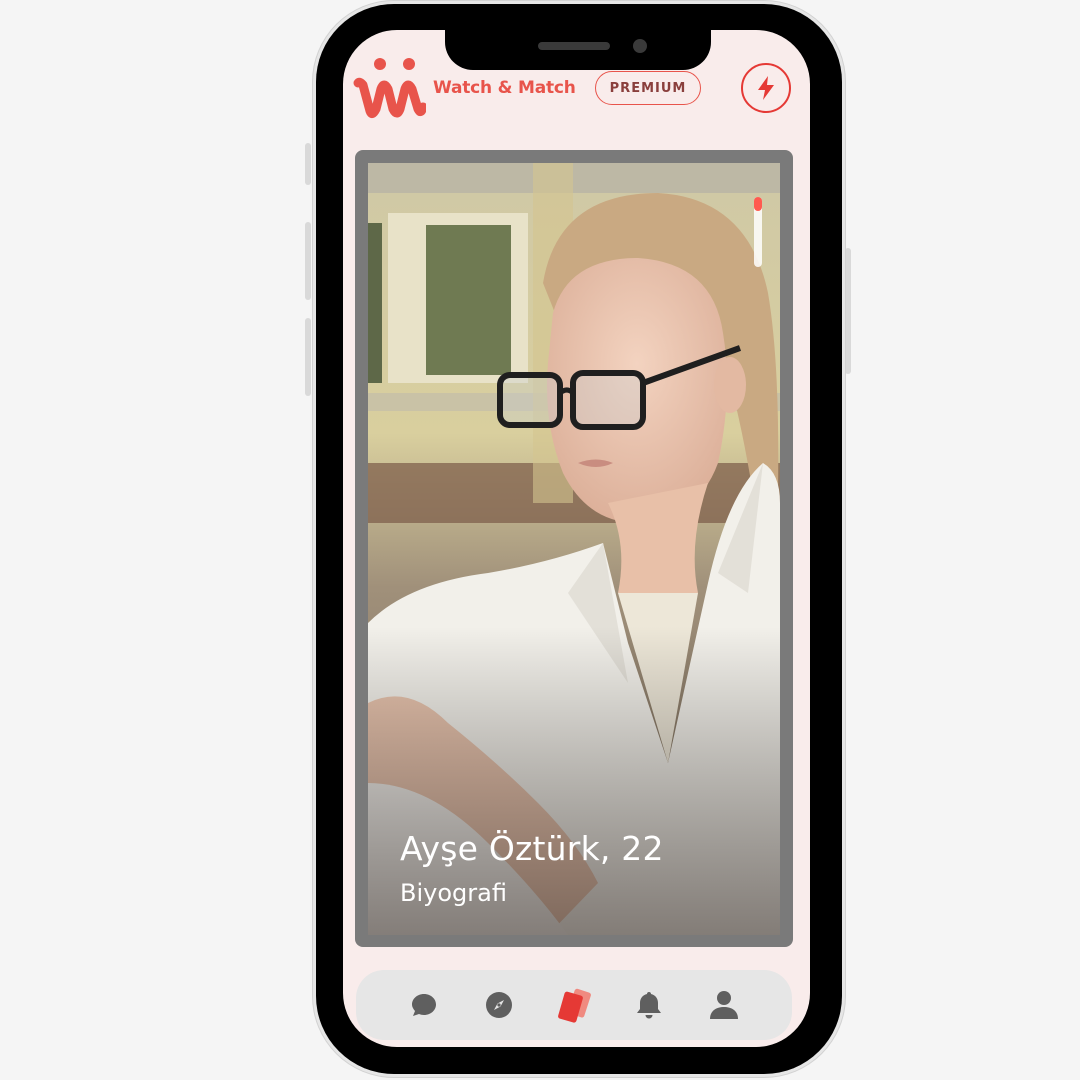 The height and width of the screenshot is (1080, 1080). I want to click on photo-progress-fill, so click(758, 204).